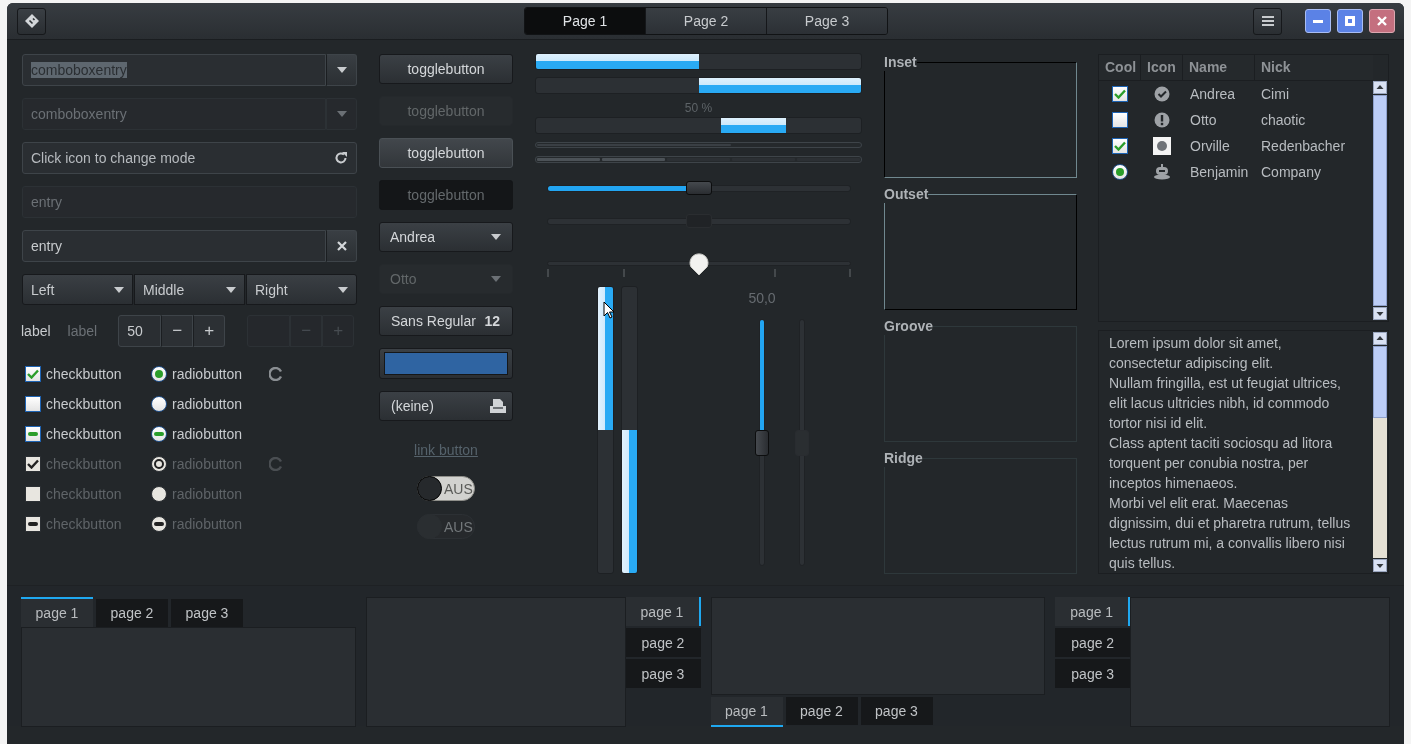 The image size is (1411, 744). I want to click on maximize-button, so click(1350, 21).